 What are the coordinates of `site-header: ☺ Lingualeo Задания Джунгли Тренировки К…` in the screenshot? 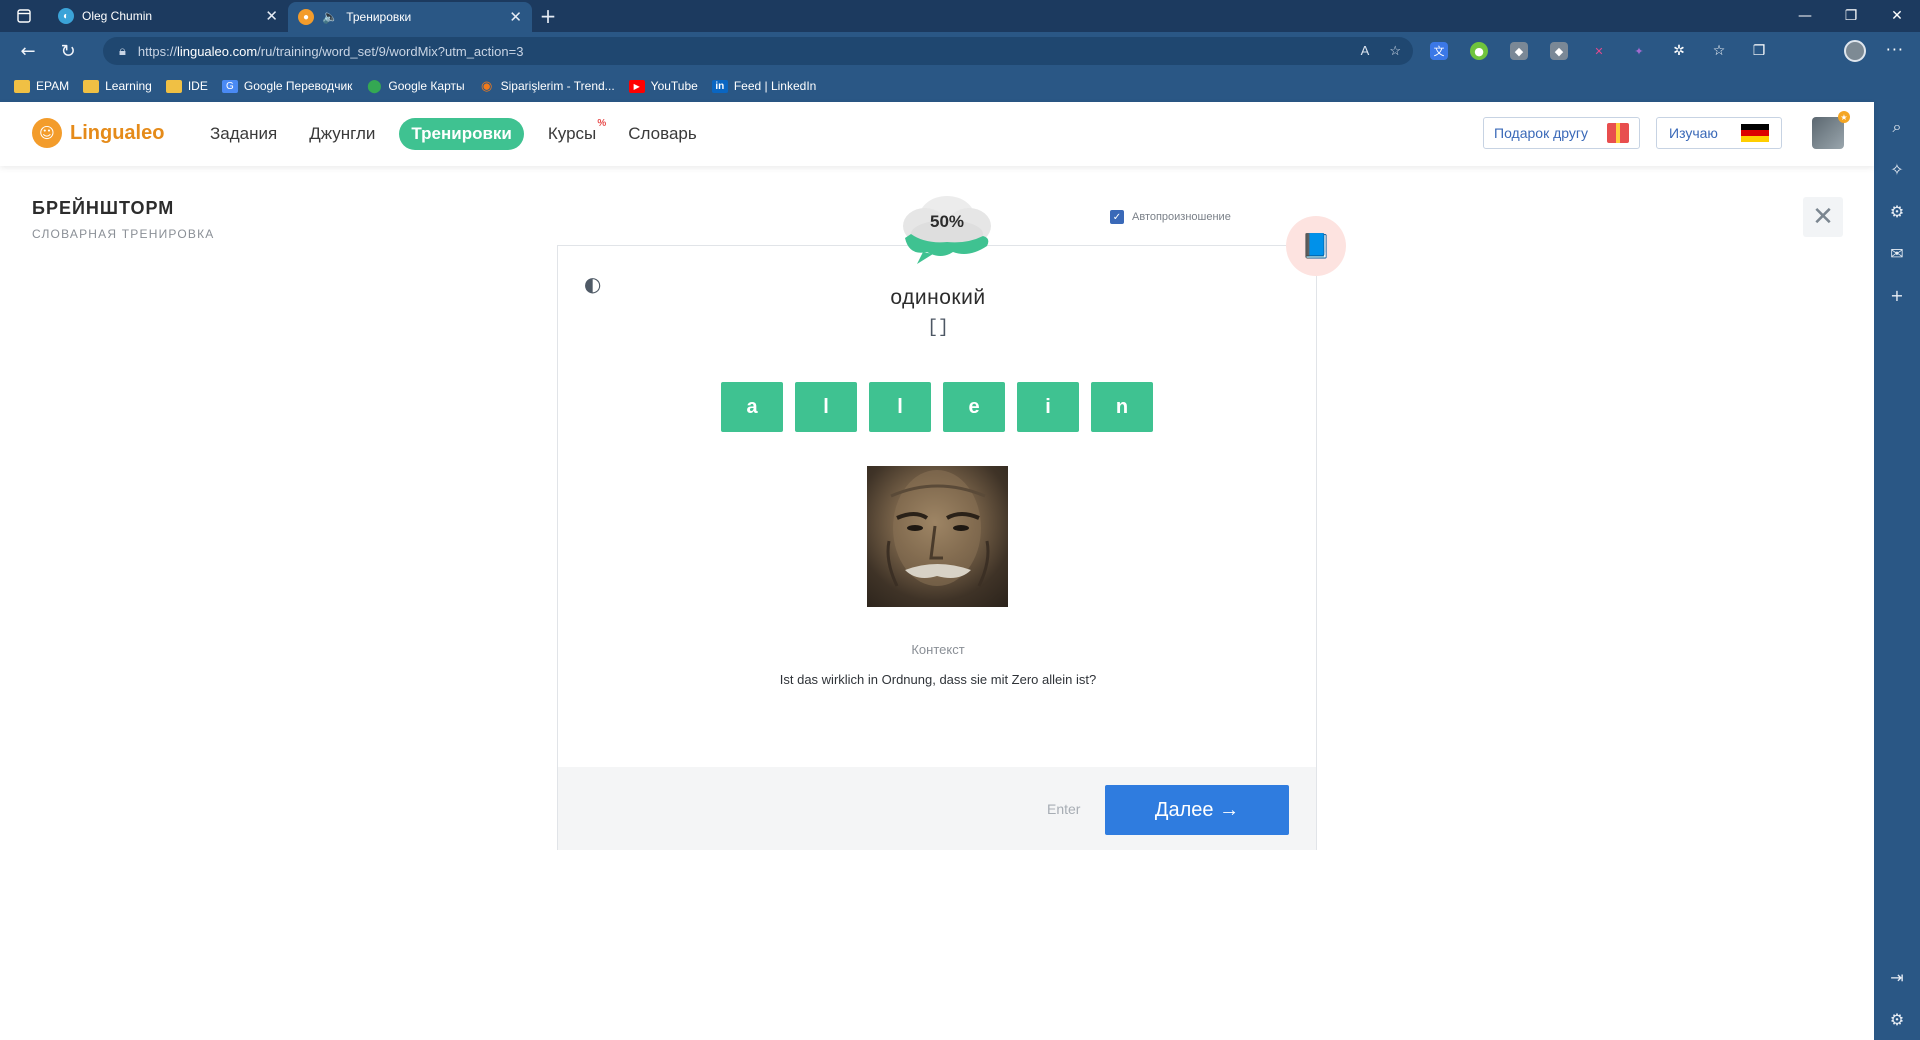 It's located at (937, 134).